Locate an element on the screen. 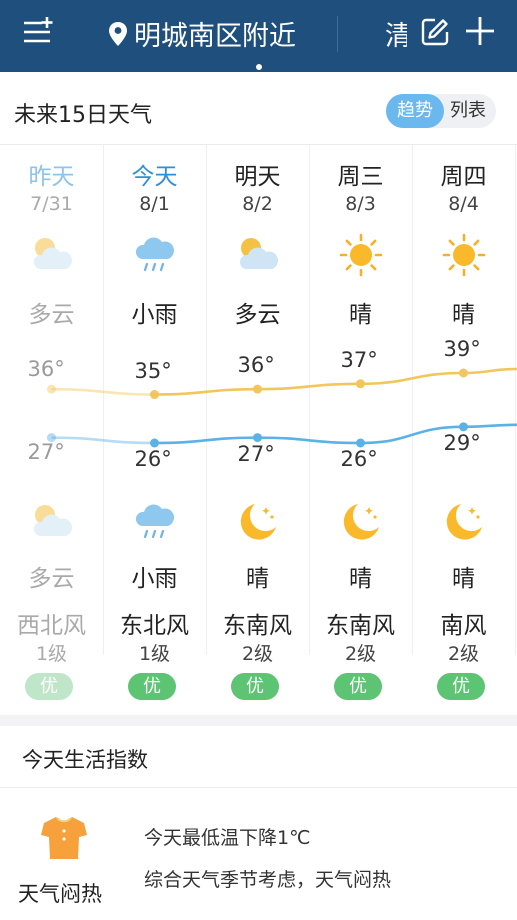 This screenshot has height=920, width=517. wind-direction: 西北风 is located at coordinates (51, 626).